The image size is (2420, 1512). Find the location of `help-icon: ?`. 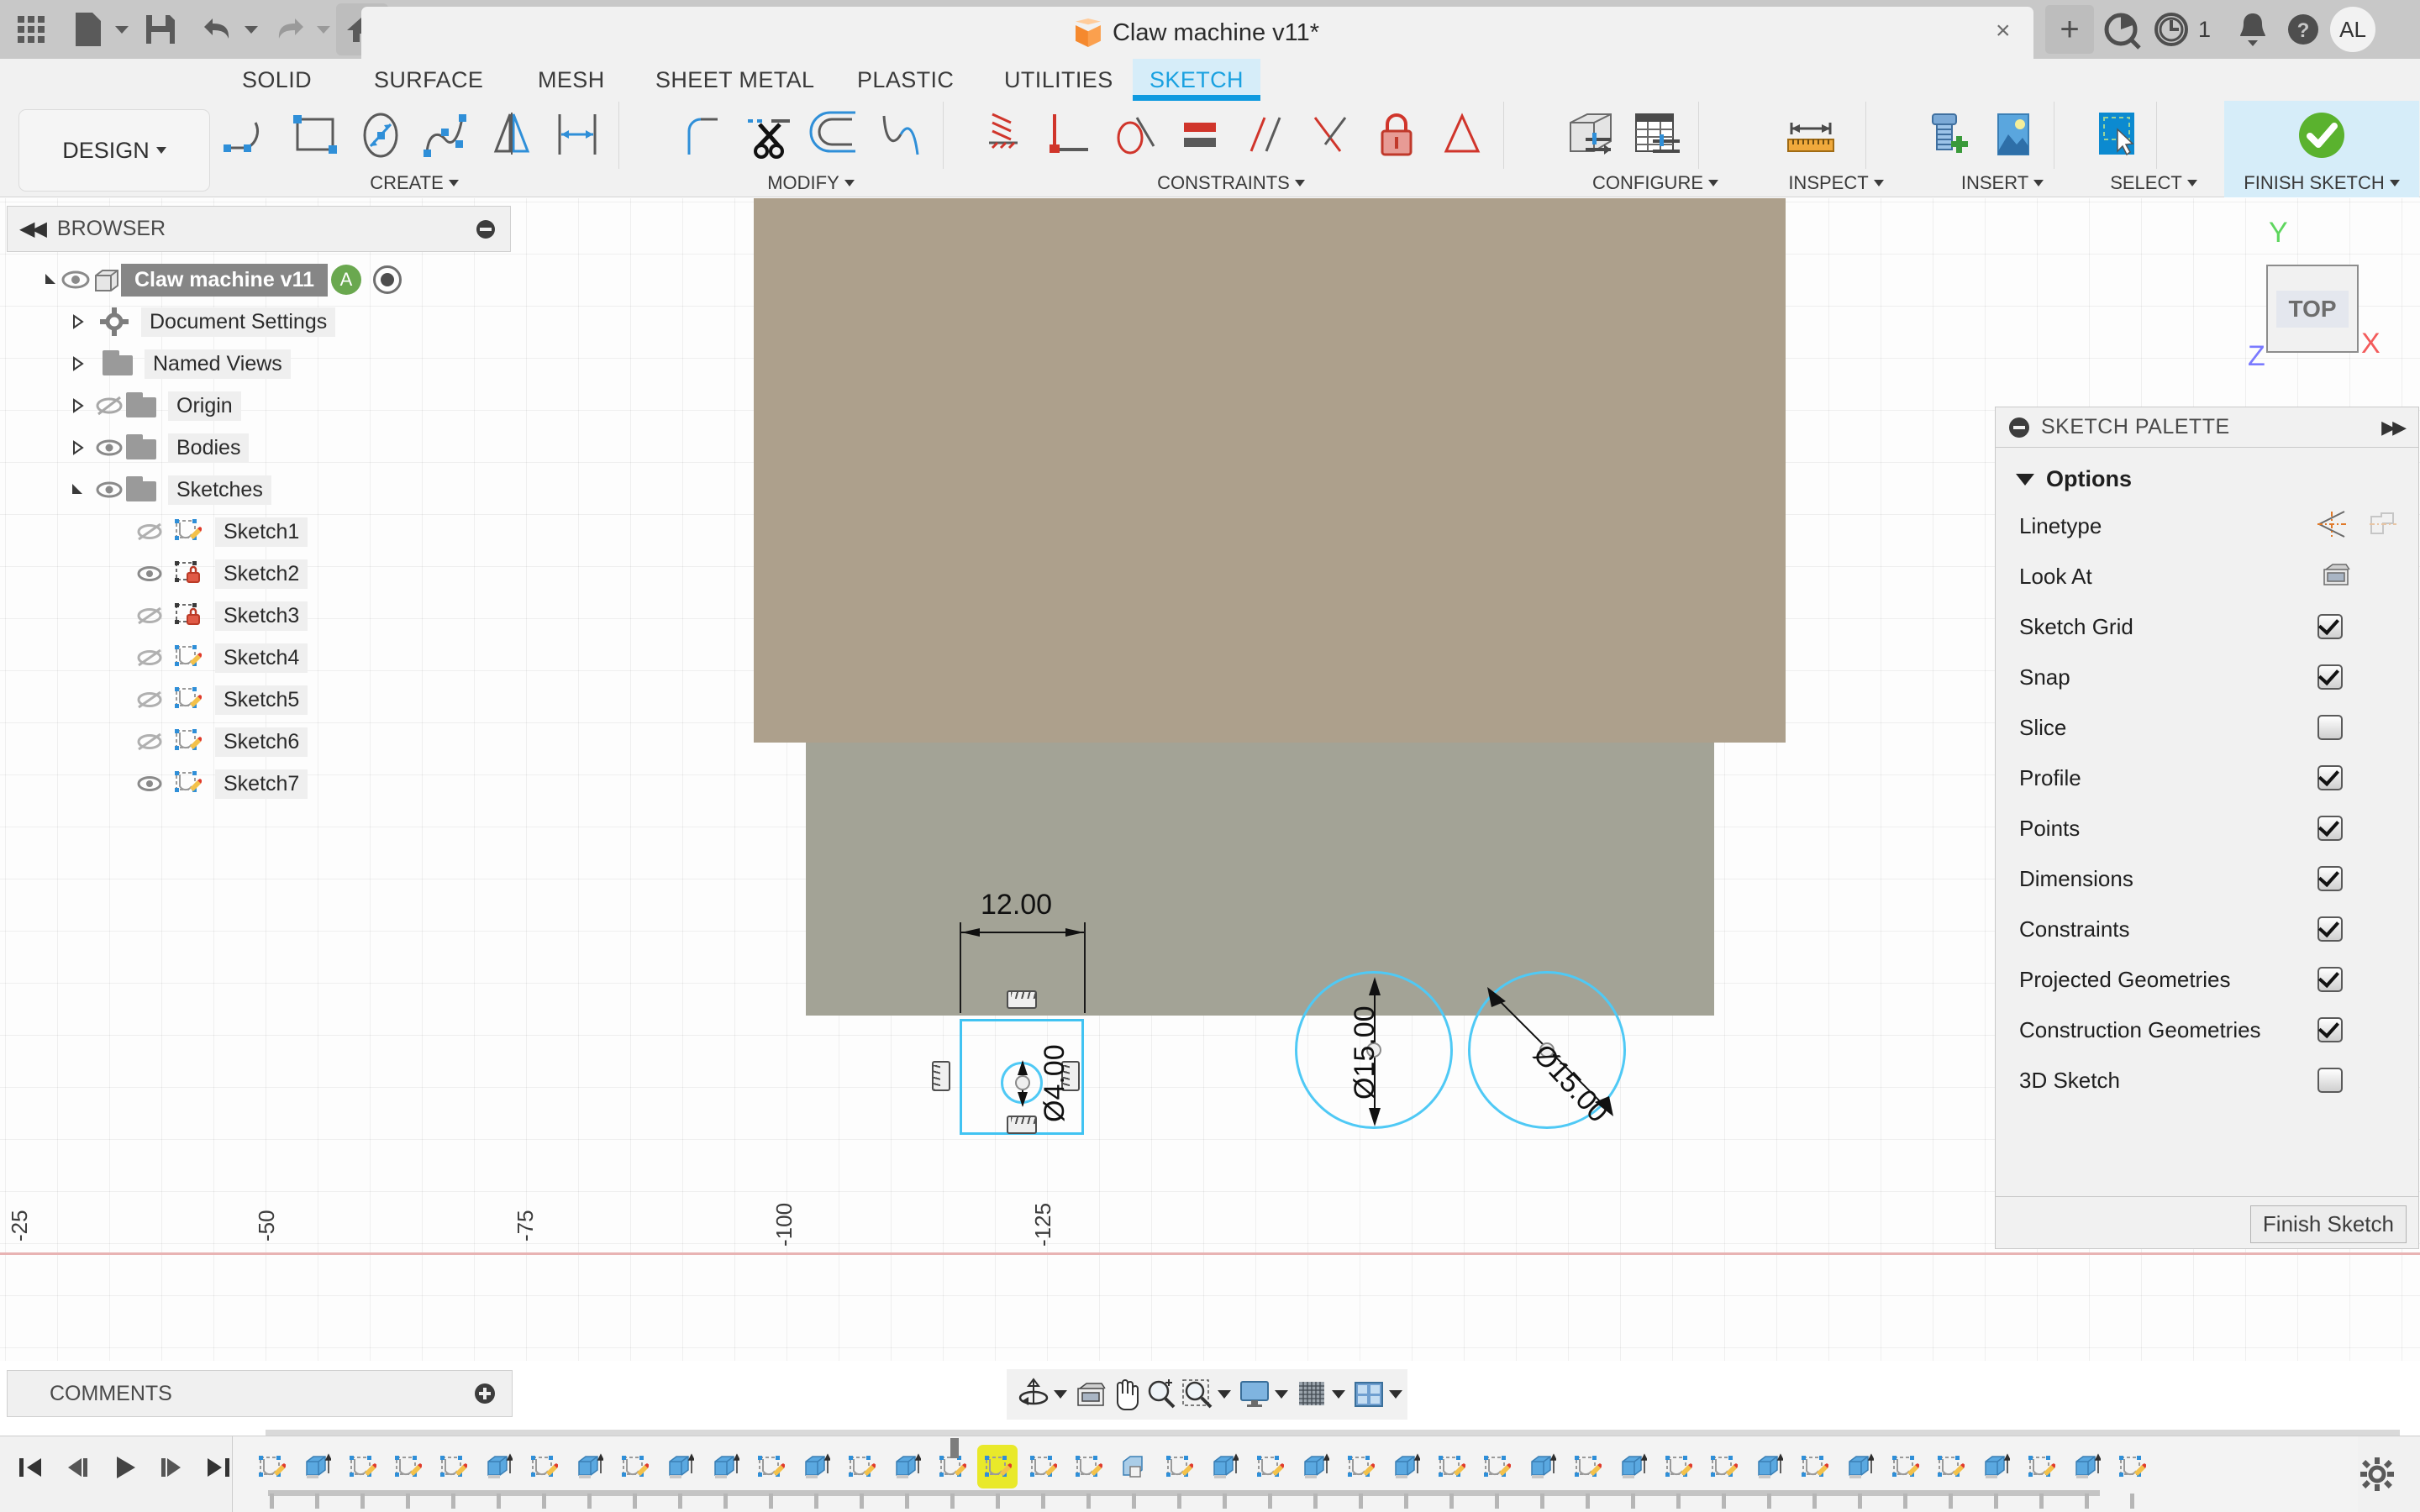

help-icon: ? is located at coordinates (2303, 29).